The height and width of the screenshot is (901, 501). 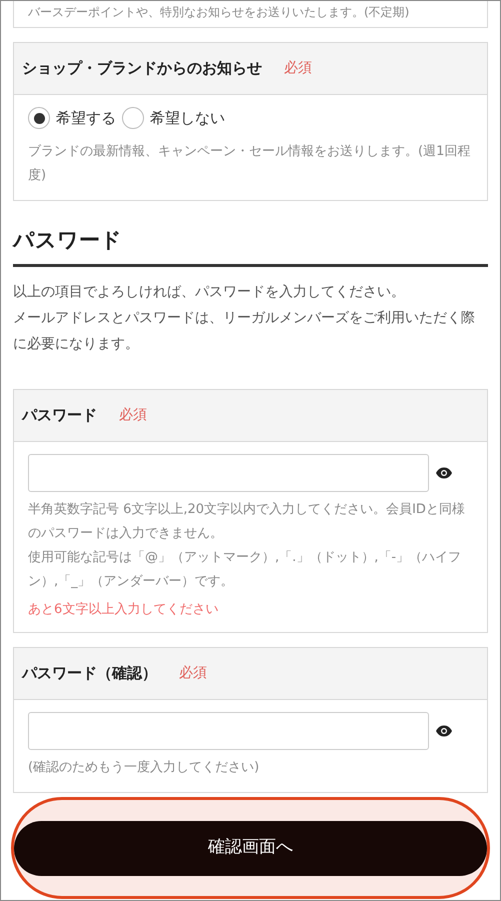 What do you see at coordinates (247, 522) in the screenshot?
I see `hint-text: 半角英数字記号 6文字以上,20文字以内で入力してください。会員IDと同様のパスワードは入力できません。` at bounding box center [247, 522].